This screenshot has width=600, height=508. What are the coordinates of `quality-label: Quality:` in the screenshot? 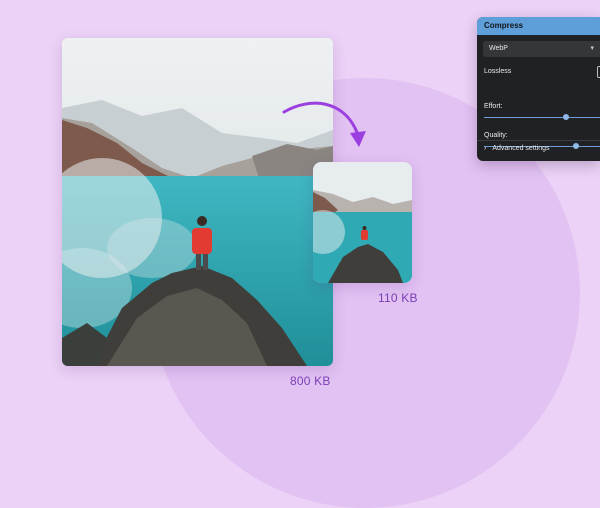 It's located at (496, 135).